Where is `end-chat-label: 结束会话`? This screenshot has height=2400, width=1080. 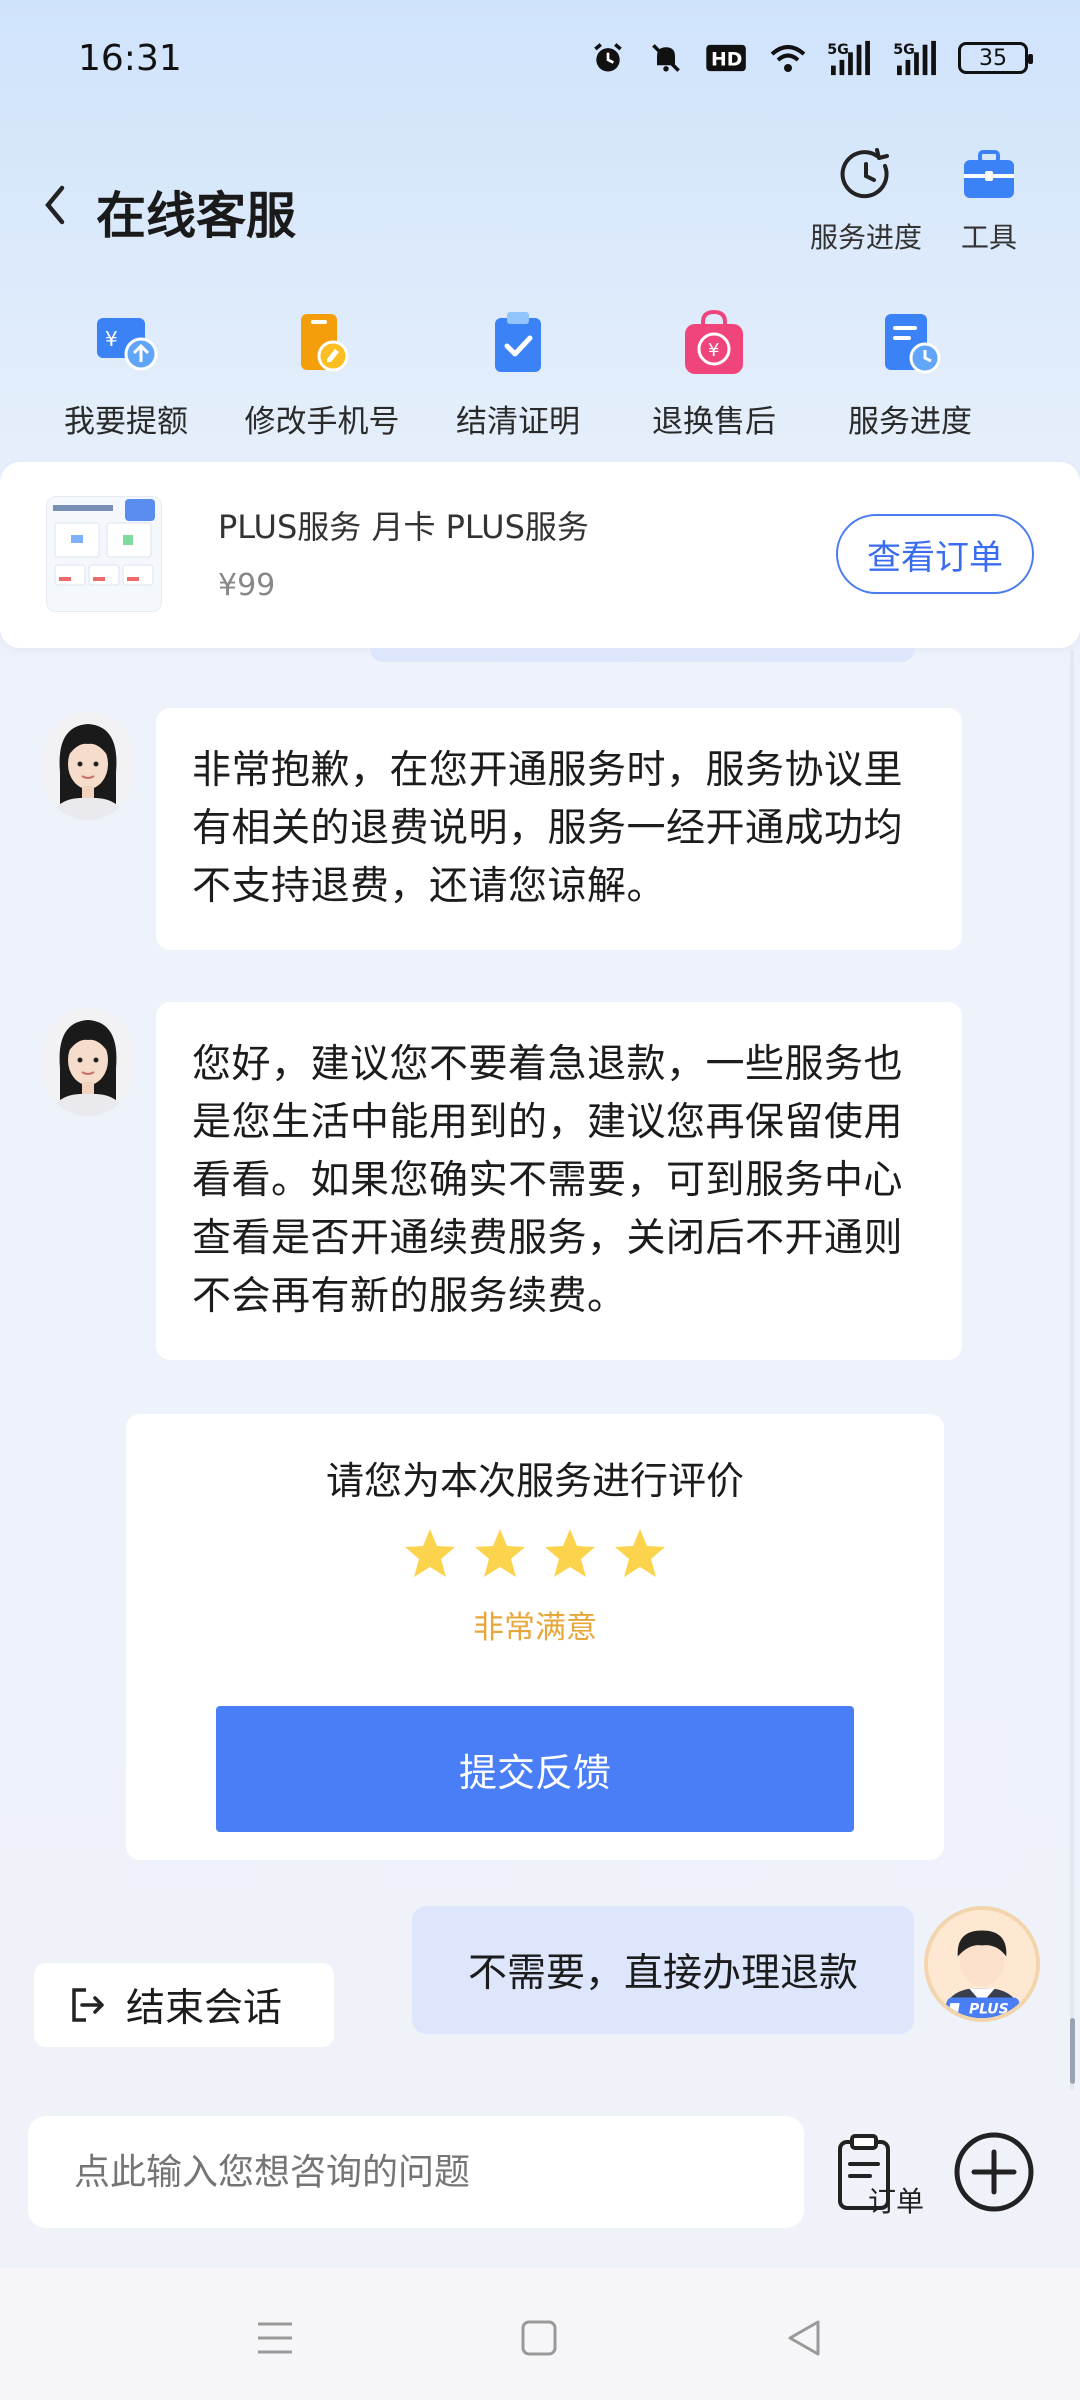
end-chat-label: 结束会话 is located at coordinates (204, 2008).